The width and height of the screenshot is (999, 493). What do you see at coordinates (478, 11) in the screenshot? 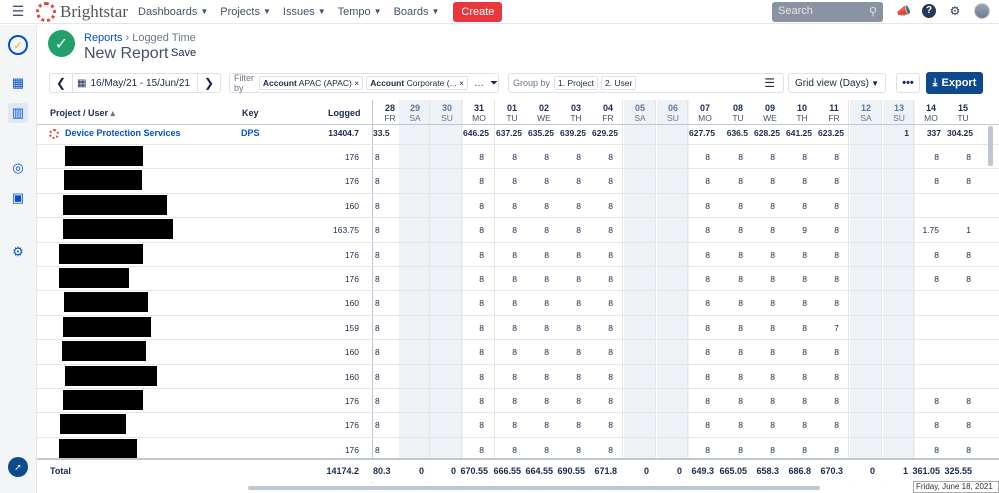
I see `create-button: Create` at bounding box center [478, 11].